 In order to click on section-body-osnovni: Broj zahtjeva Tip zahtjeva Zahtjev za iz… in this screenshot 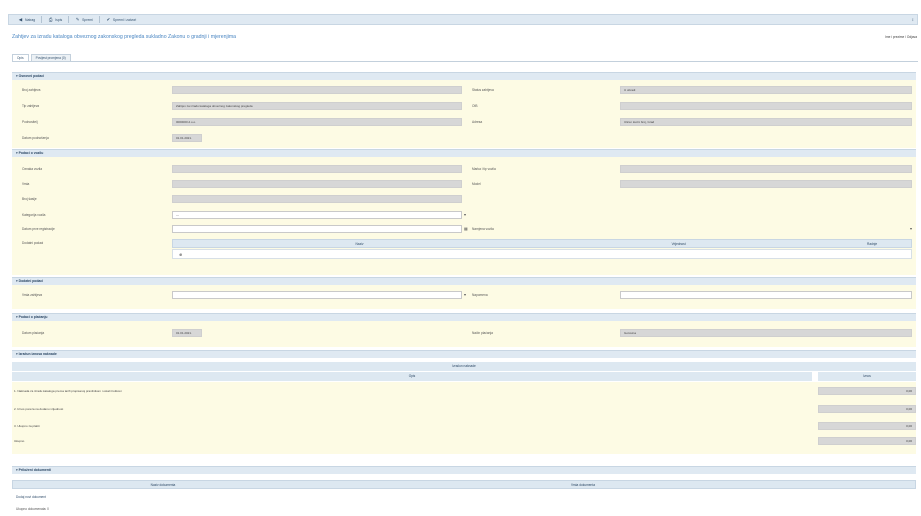, I will do `click(464, 114)`.